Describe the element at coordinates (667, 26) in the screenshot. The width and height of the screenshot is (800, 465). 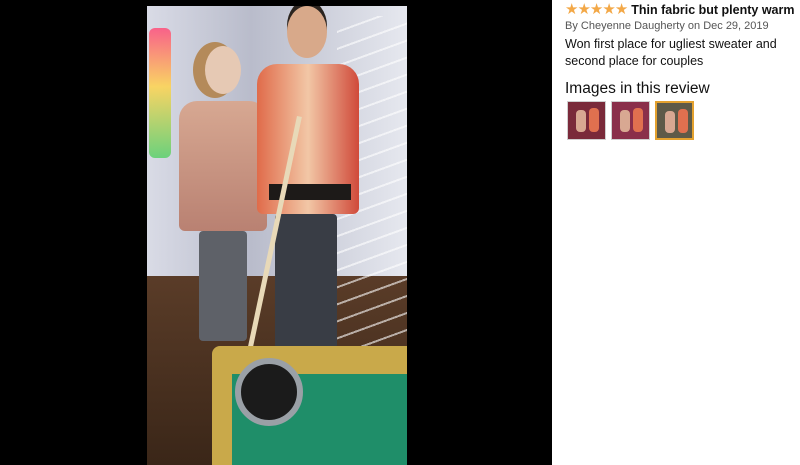
I see `review-byline: By Cheyenne Daugherty on Dec 29, 2019` at that location.